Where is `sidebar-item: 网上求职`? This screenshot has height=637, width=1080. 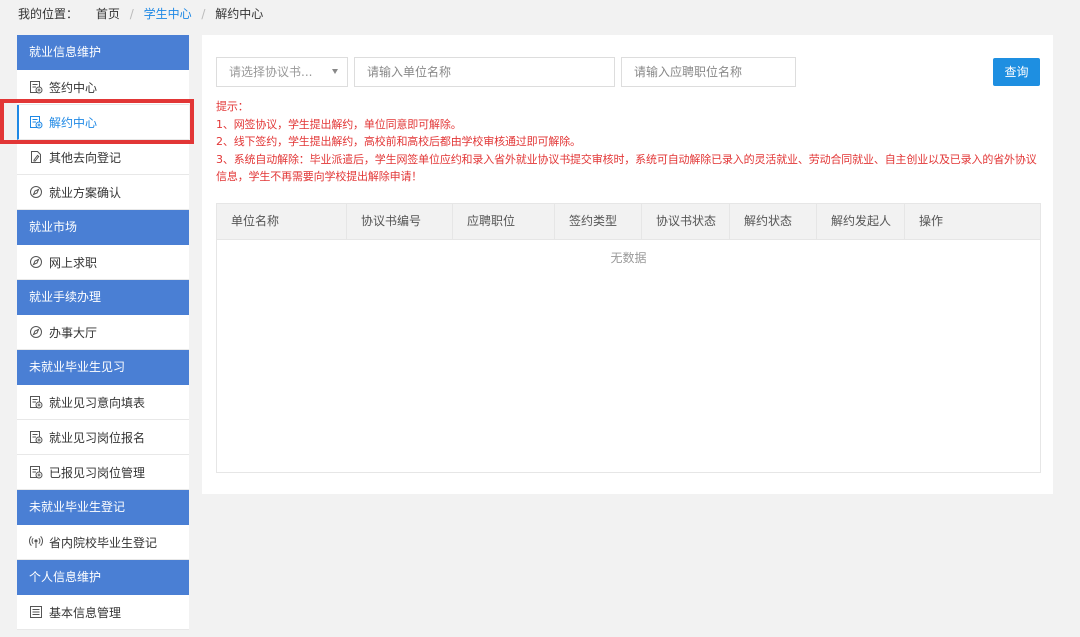 sidebar-item: 网上求职 is located at coordinates (103, 262).